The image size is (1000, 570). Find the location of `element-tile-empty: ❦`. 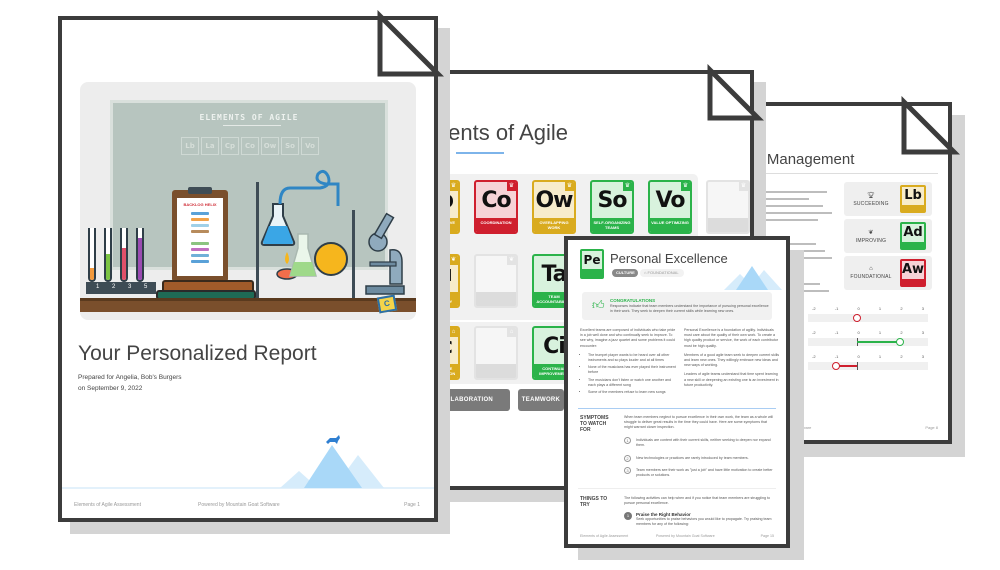

element-tile-empty: ❦ is located at coordinates (496, 281).